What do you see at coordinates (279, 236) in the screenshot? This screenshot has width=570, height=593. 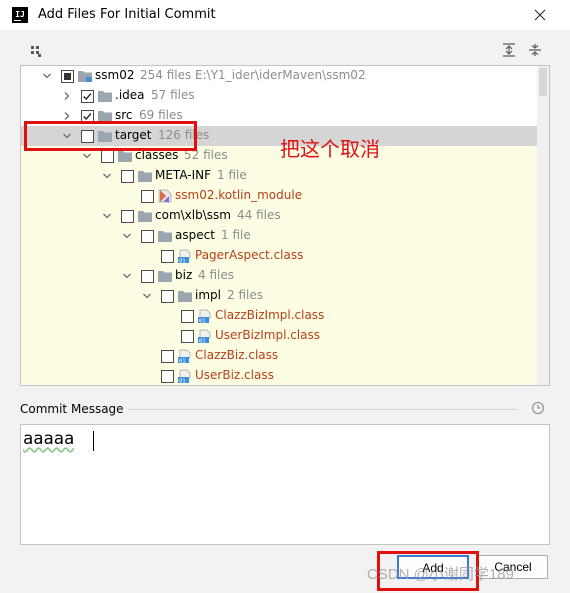 I see `tree-row: aspect 1 file` at bounding box center [279, 236].